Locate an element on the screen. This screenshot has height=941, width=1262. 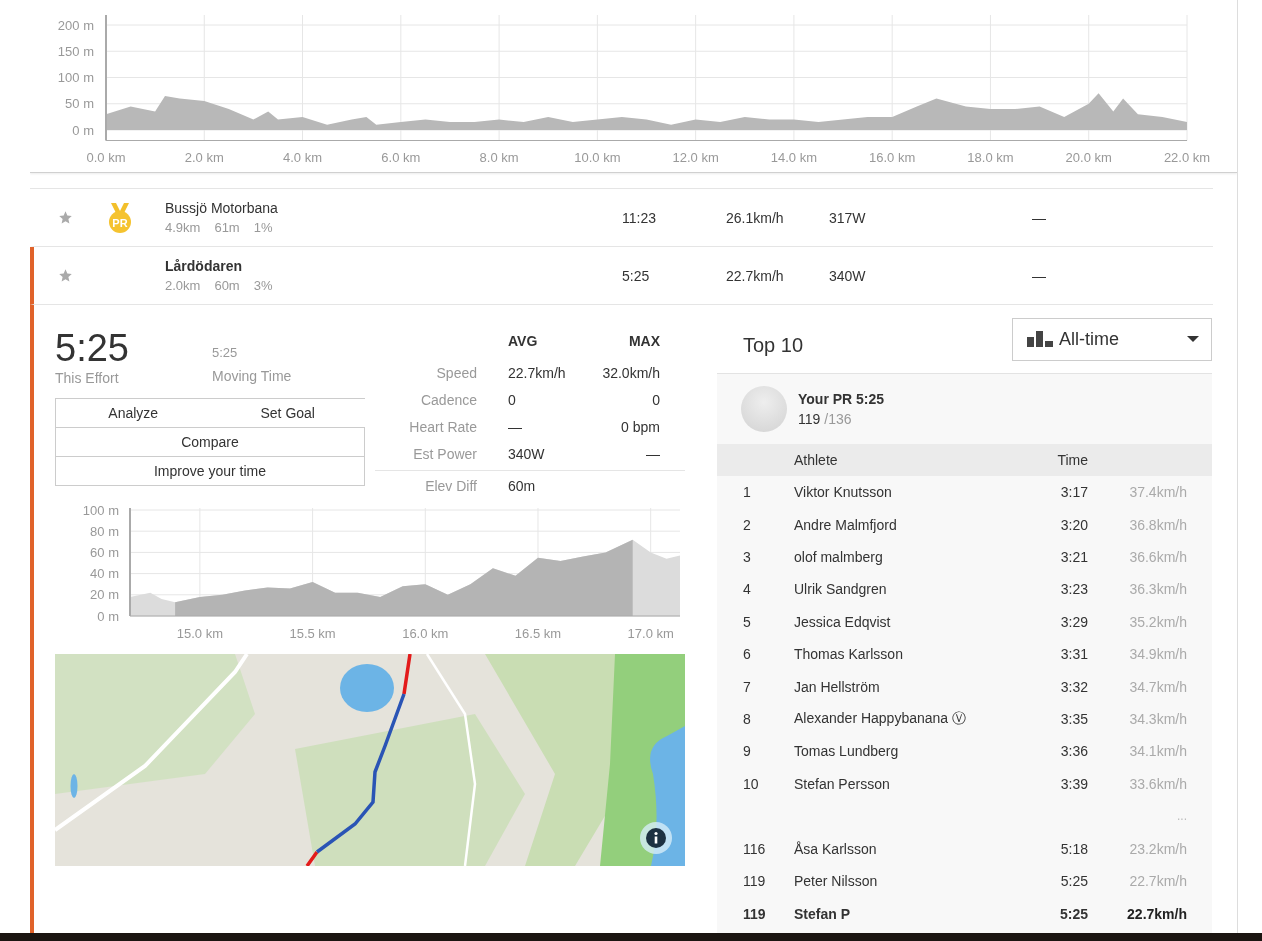
athlete-name: Jan Hellström is located at coordinates (837, 686).